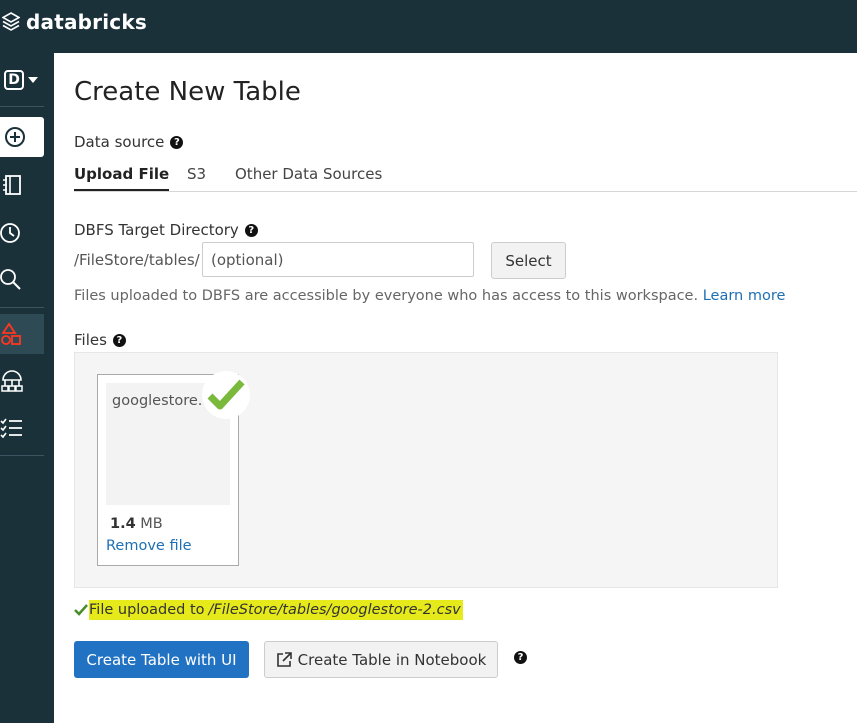 Image resolution: width=857 pixels, height=723 pixels. I want to click on dbfs-target-directory-label: DBFS Target Directory, so click(156, 230).